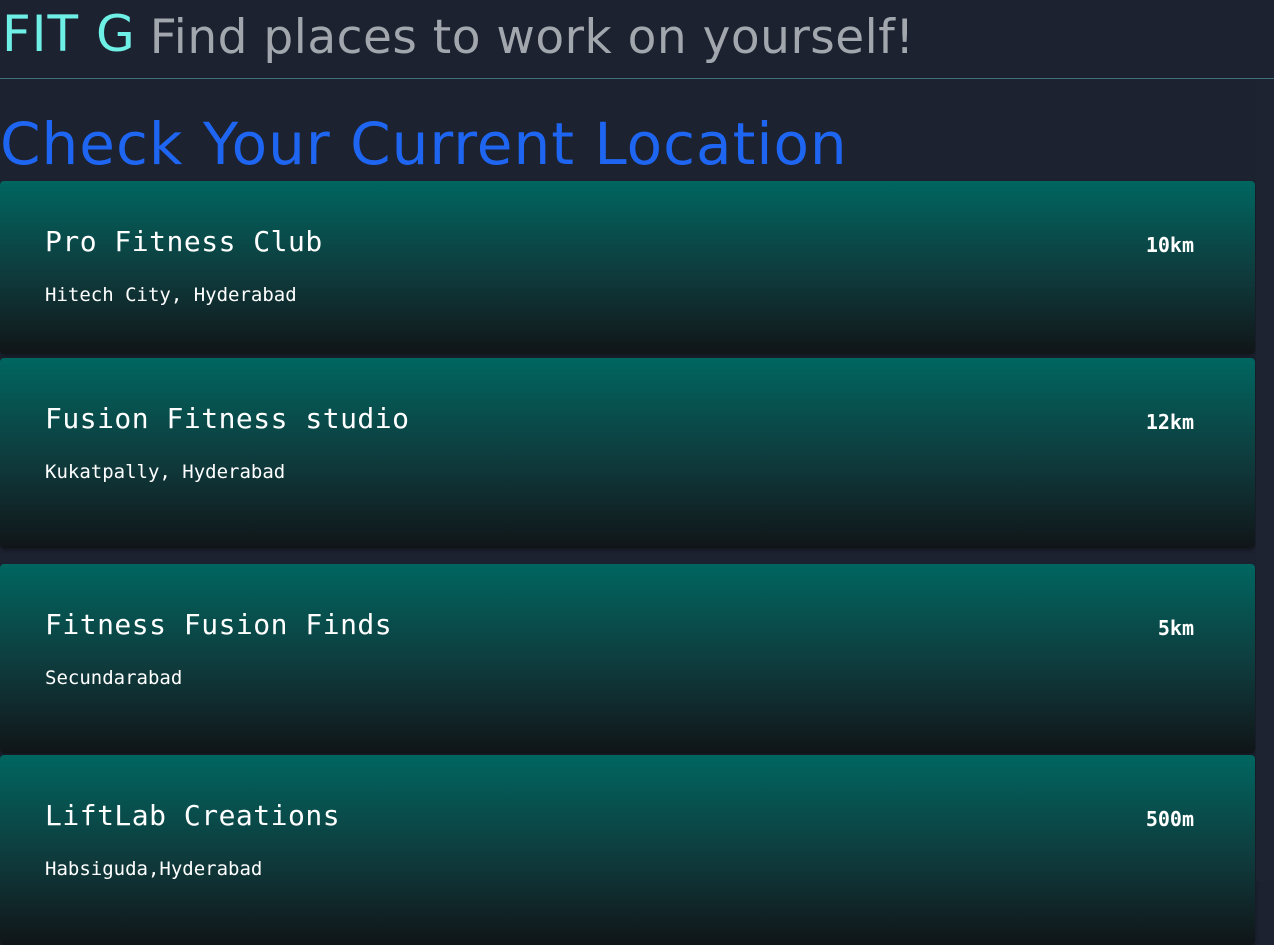 This screenshot has height=945, width=1274. Describe the element at coordinates (193, 815) in the screenshot. I see `place-name: LiftLab Creations` at that location.